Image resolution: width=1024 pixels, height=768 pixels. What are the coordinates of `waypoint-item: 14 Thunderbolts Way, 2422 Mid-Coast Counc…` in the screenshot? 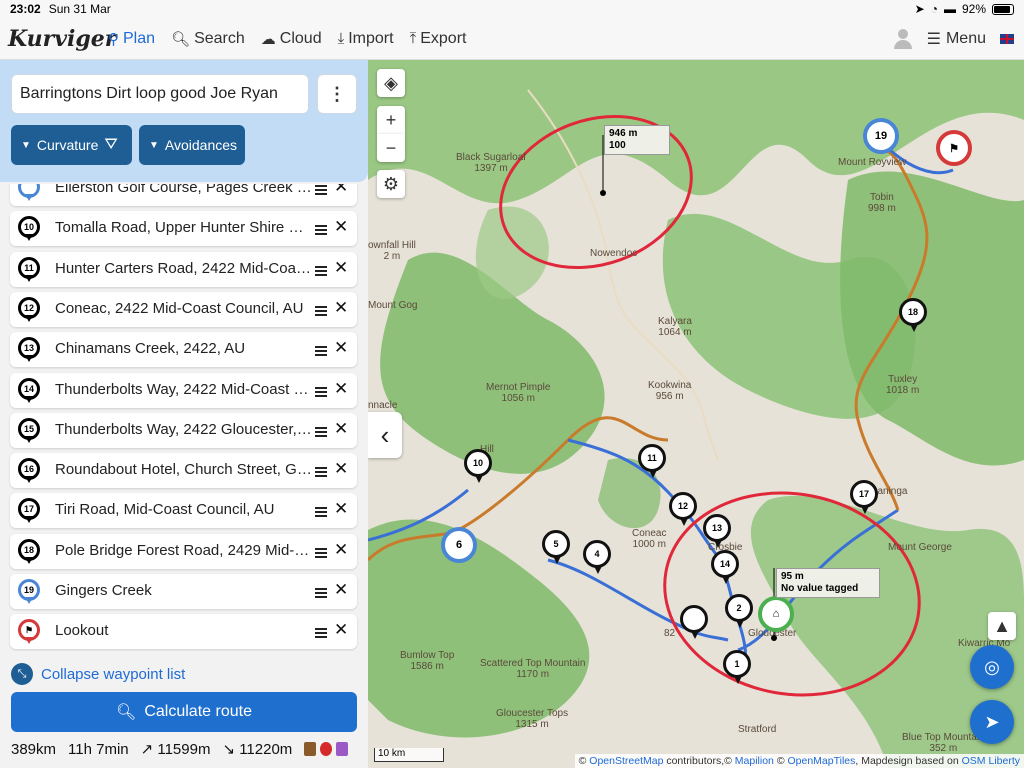 It's located at (183, 390).